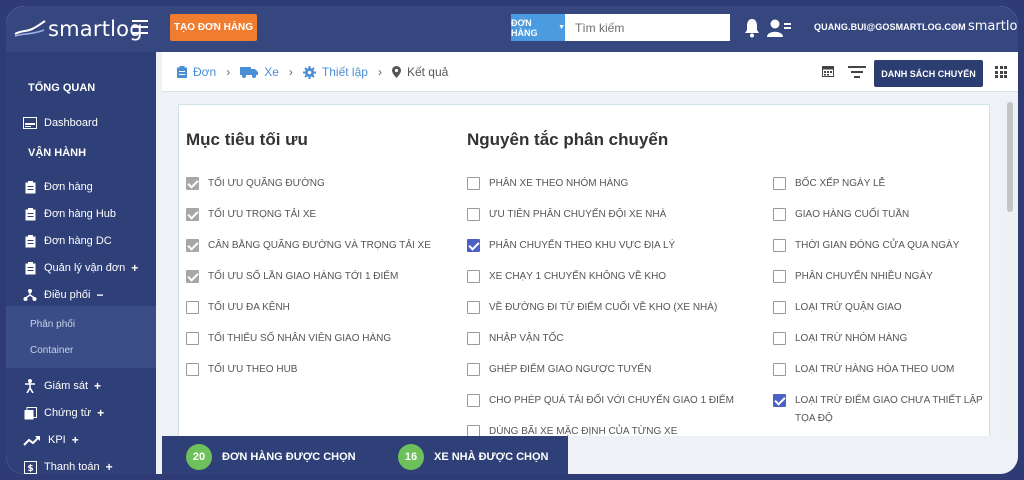 Image resolution: width=1024 pixels, height=480 pixels. I want to click on checkbox-option: TỐI ƯU TRỌNG TẢI XE, so click(251, 215).